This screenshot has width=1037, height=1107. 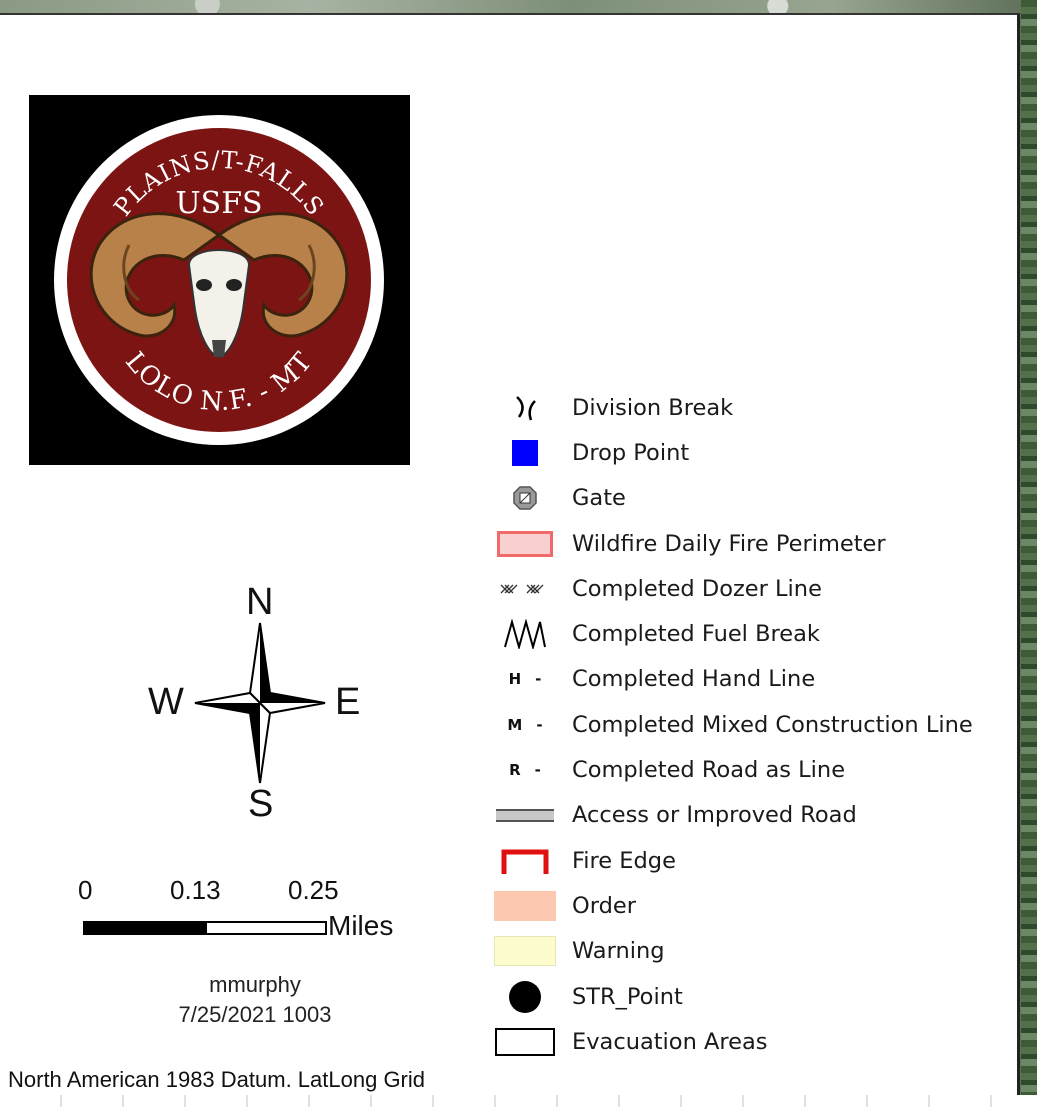 I want to click on legend-label: Wildfire Daily Fire Perimeter, so click(x=729, y=543).